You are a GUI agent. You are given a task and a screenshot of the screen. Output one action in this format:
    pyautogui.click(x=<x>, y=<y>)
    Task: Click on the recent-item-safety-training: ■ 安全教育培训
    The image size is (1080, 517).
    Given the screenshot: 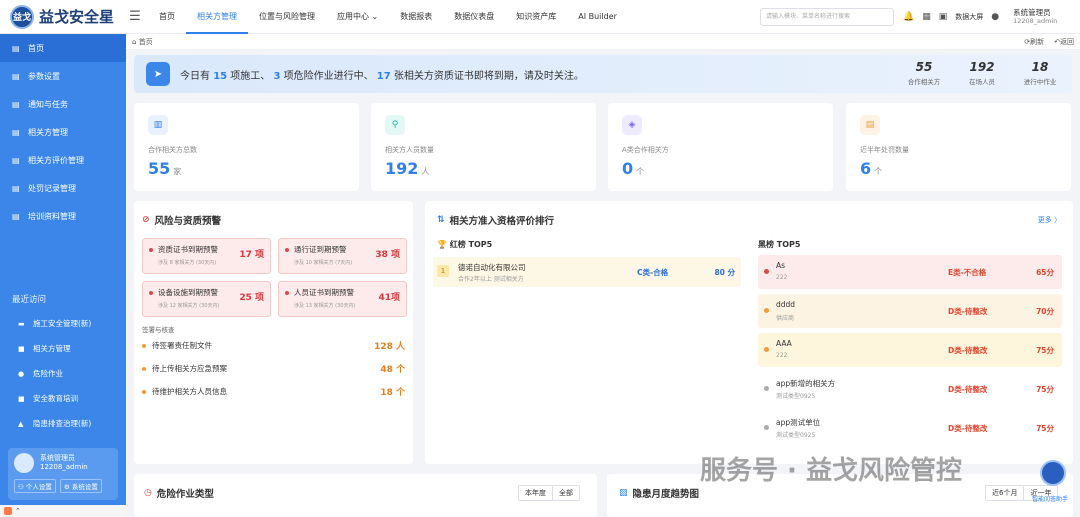 What is the action you would take?
    pyautogui.click(x=63, y=398)
    